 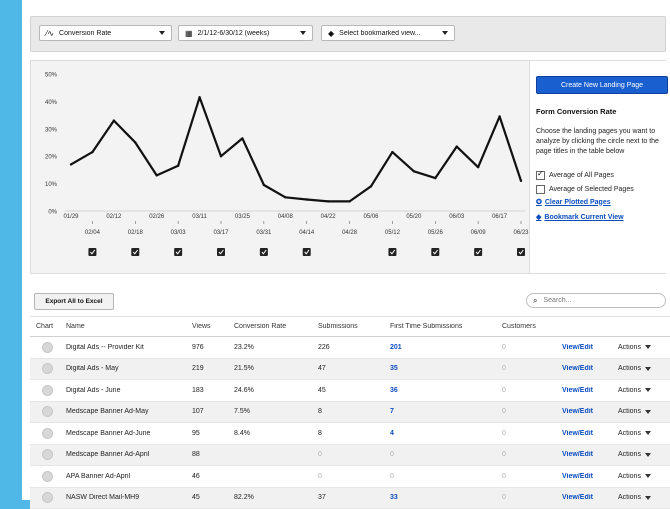 I want to click on row-first-time: 36, so click(x=446, y=390).